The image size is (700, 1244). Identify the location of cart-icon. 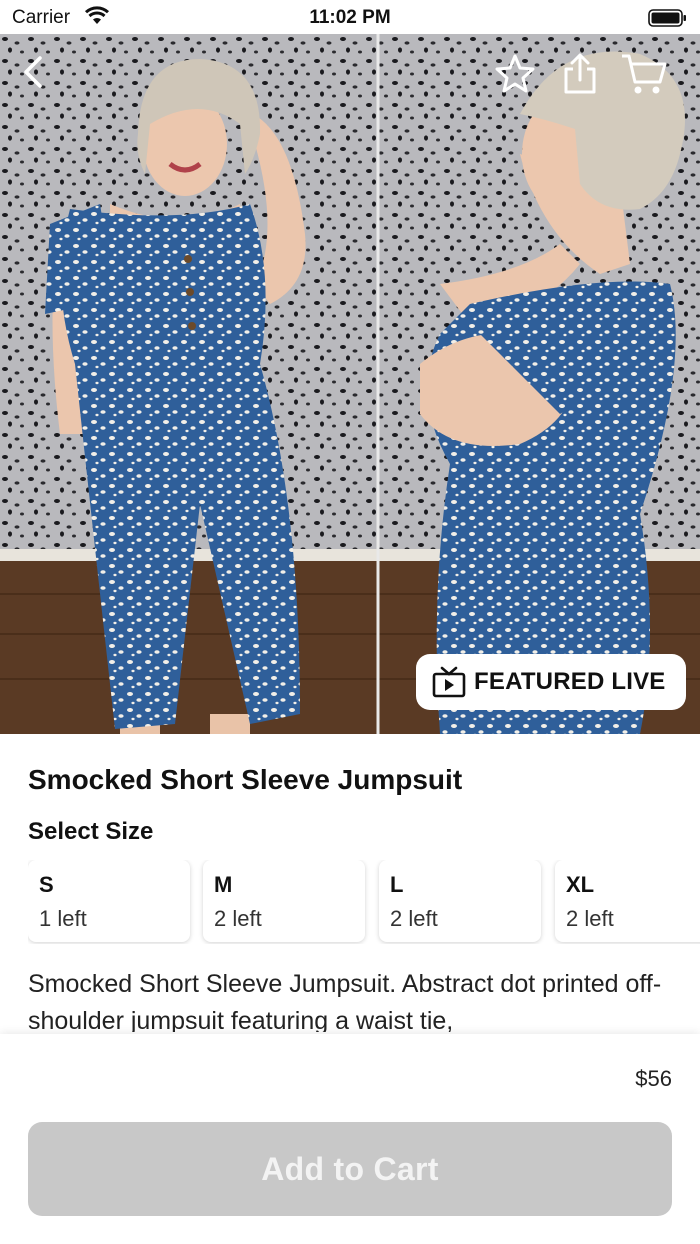
(644, 74).